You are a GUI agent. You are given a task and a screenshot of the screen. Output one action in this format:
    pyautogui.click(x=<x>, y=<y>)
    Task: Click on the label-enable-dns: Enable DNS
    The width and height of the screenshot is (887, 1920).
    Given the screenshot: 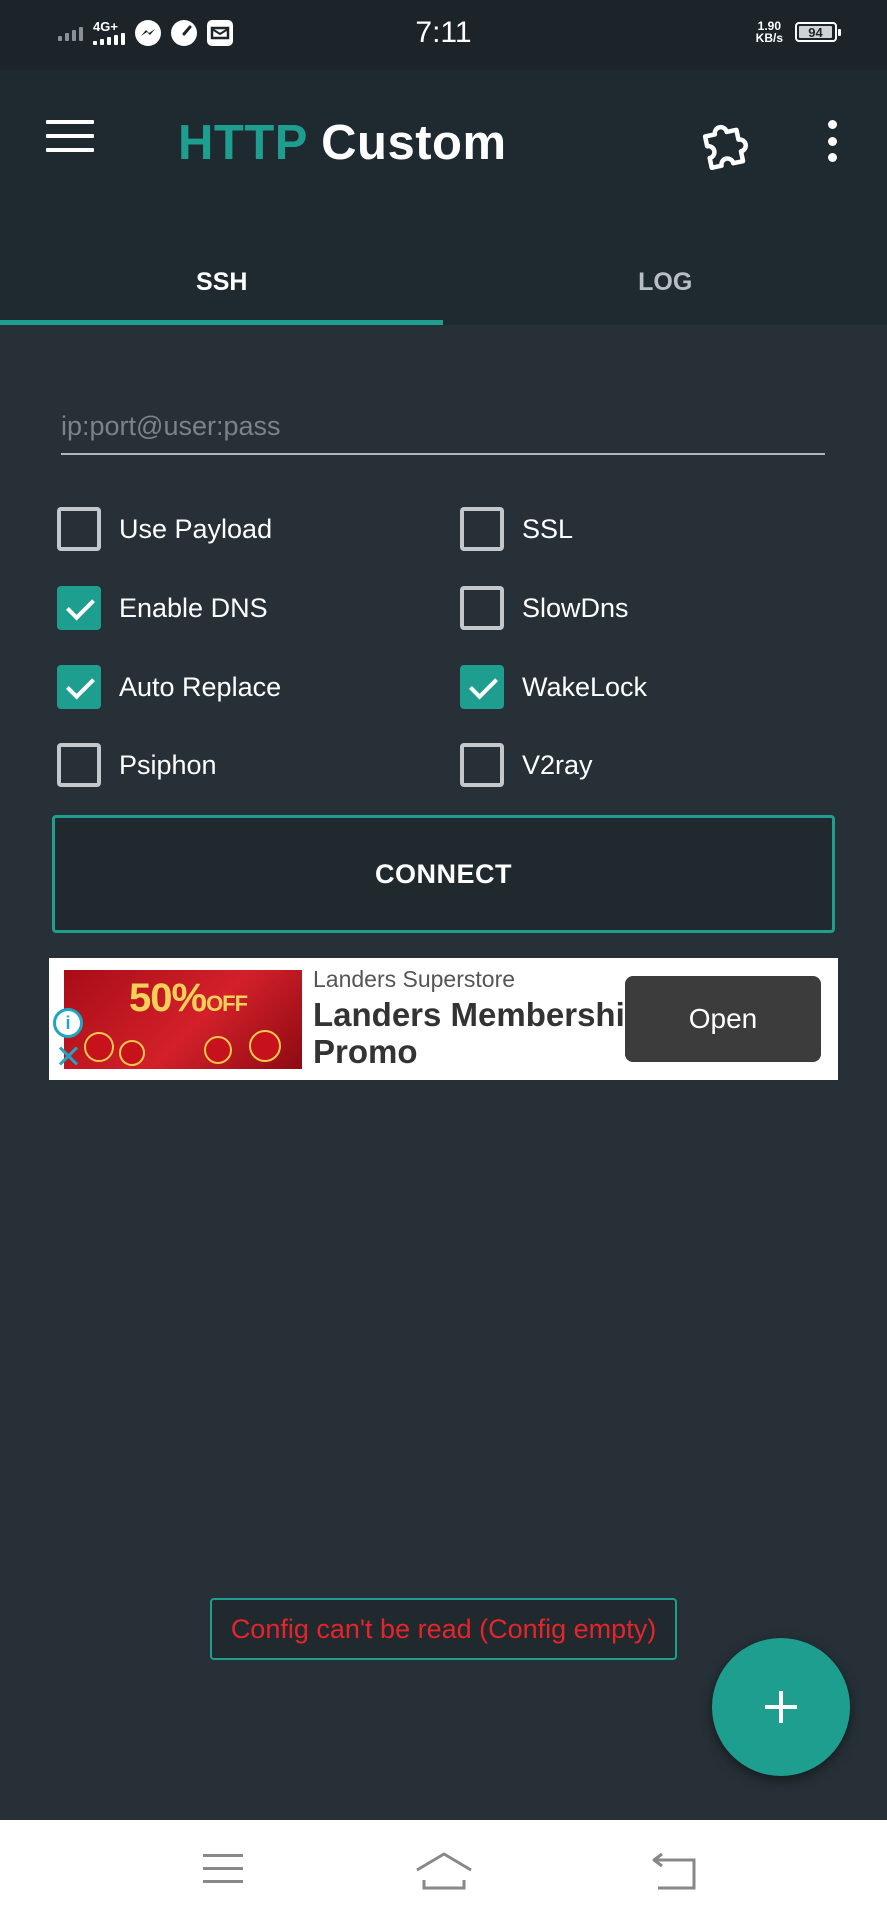 What is the action you would take?
    pyautogui.click(x=193, y=607)
    